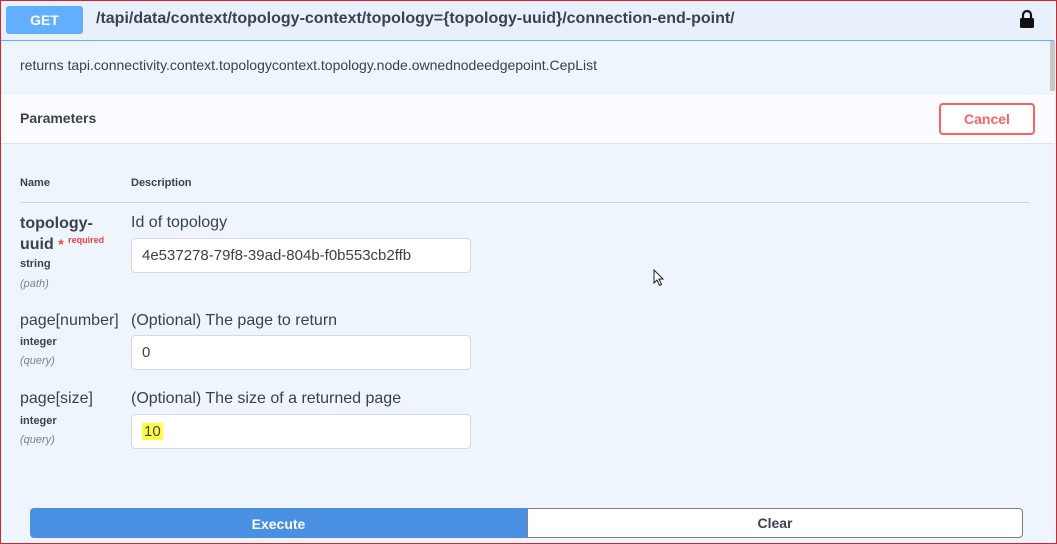  I want to click on param-name-line2-row: uuid * required, so click(62, 245).